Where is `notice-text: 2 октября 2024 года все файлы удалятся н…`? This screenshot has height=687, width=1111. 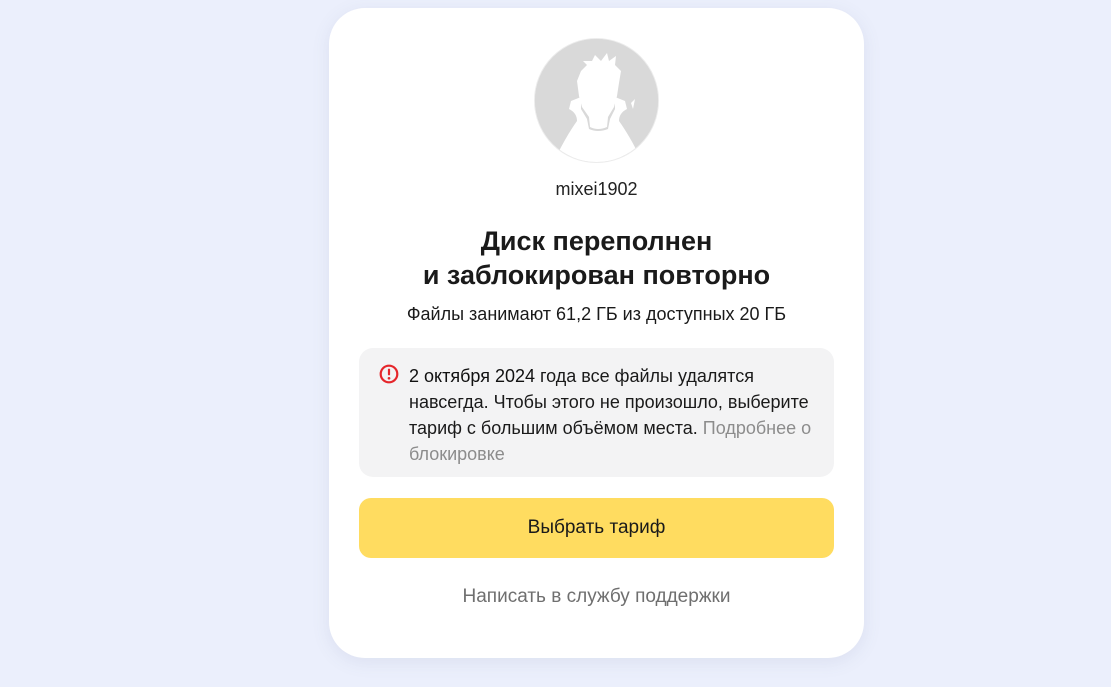
notice-text: 2 октября 2024 года все файлы удалятся н… is located at coordinates (611, 415).